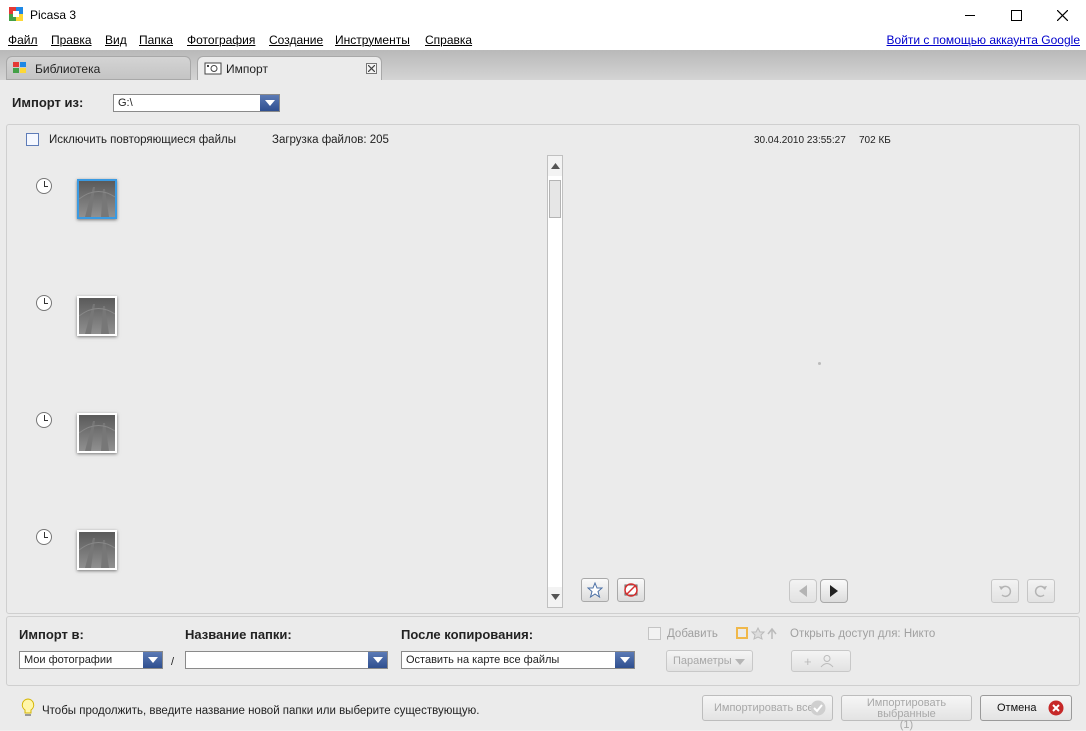 Image resolution: width=1086 pixels, height=731 pixels. What do you see at coordinates (1017, 708) in the screenshot?
I see `cancel-label: Отмена` at bounding box center [1017, 708].